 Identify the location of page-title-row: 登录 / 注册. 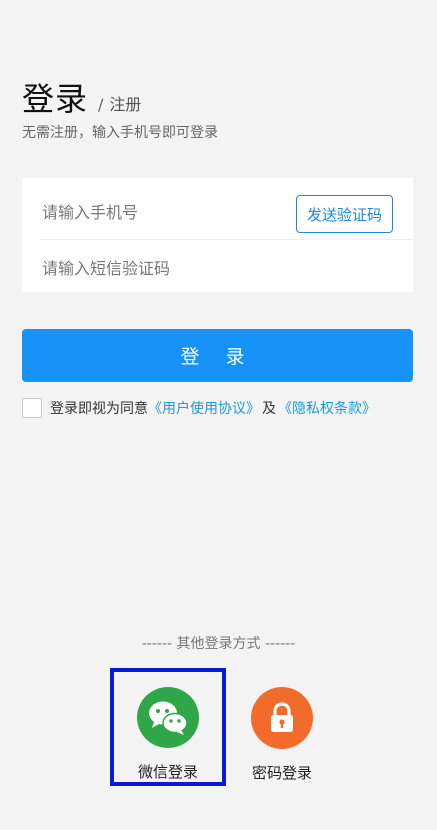
(81, 97).